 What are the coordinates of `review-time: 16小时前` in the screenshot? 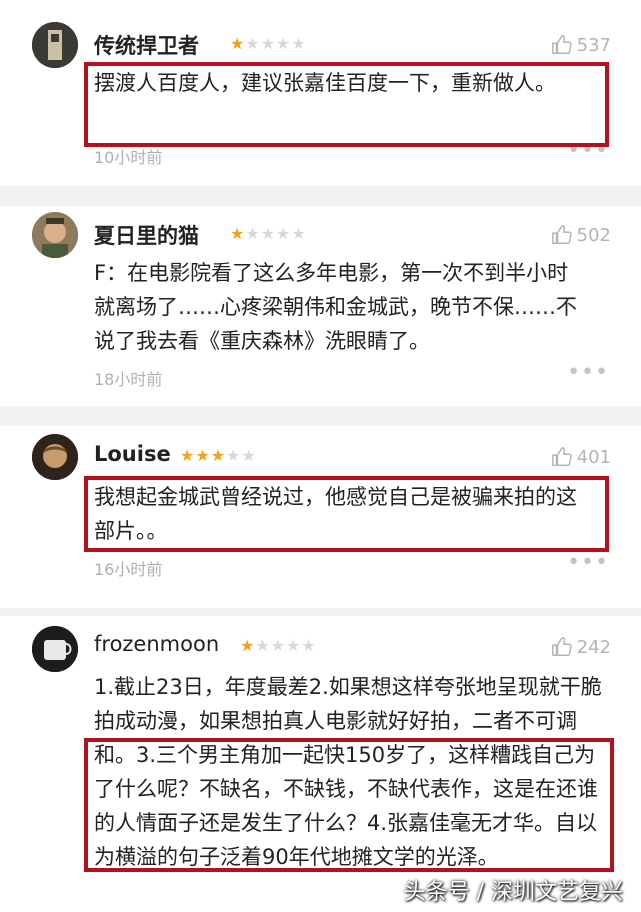 It's located at (128, 569).